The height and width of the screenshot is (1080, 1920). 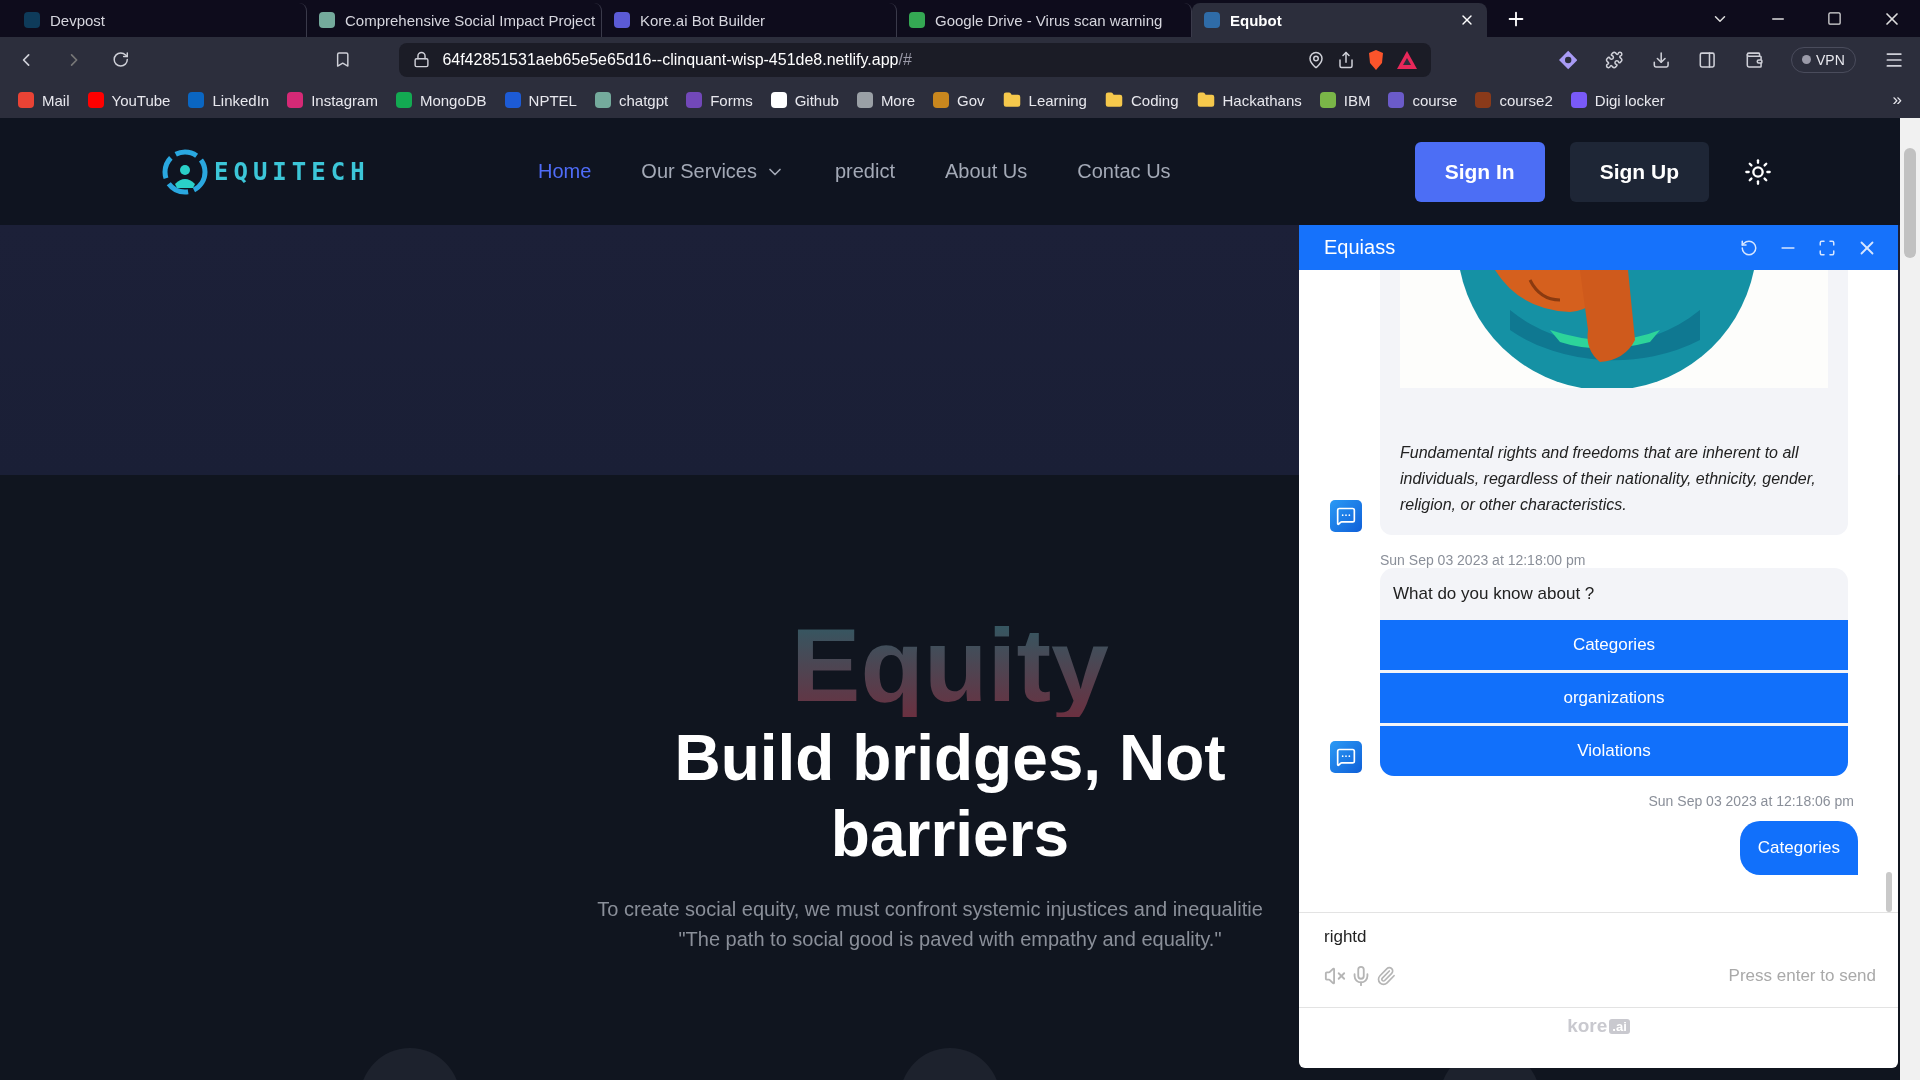 I want to click on nav-link: Contac Us, so click(x=1124, y=171).